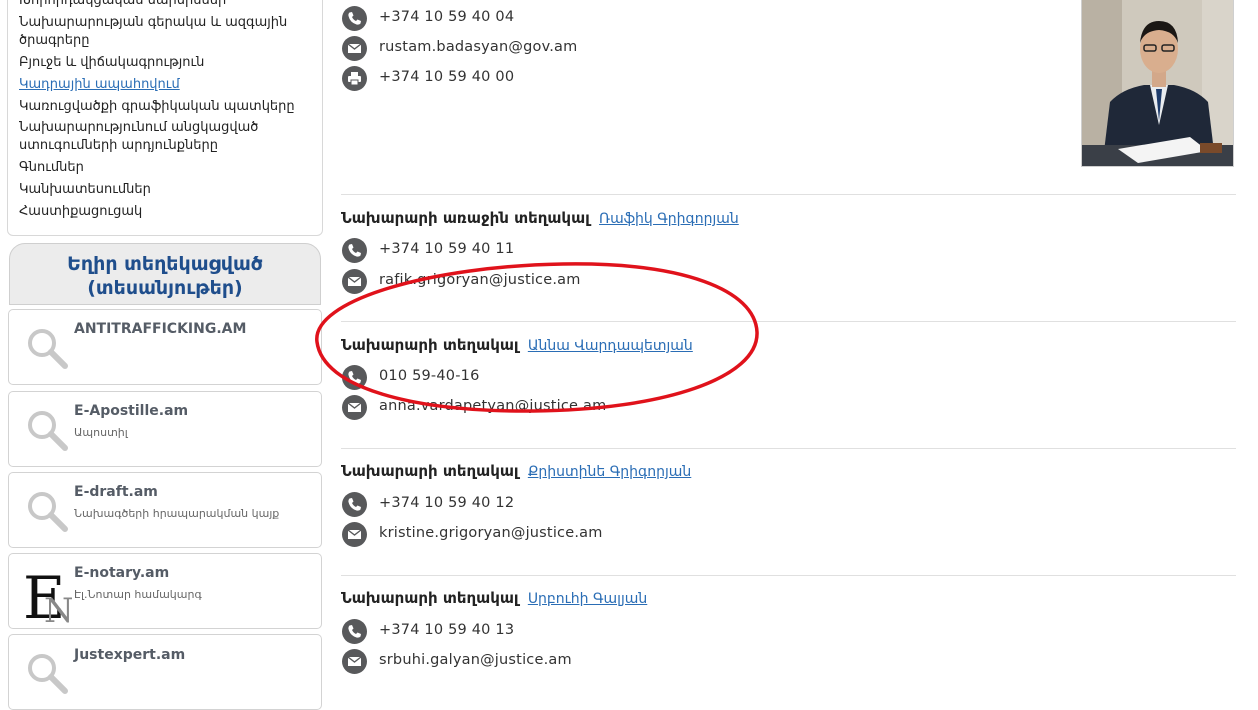  Describe the element at coordinates (447, 630) in the screenshot. I see `deputy-4-phone: +374 10 59 40 13` at that location.